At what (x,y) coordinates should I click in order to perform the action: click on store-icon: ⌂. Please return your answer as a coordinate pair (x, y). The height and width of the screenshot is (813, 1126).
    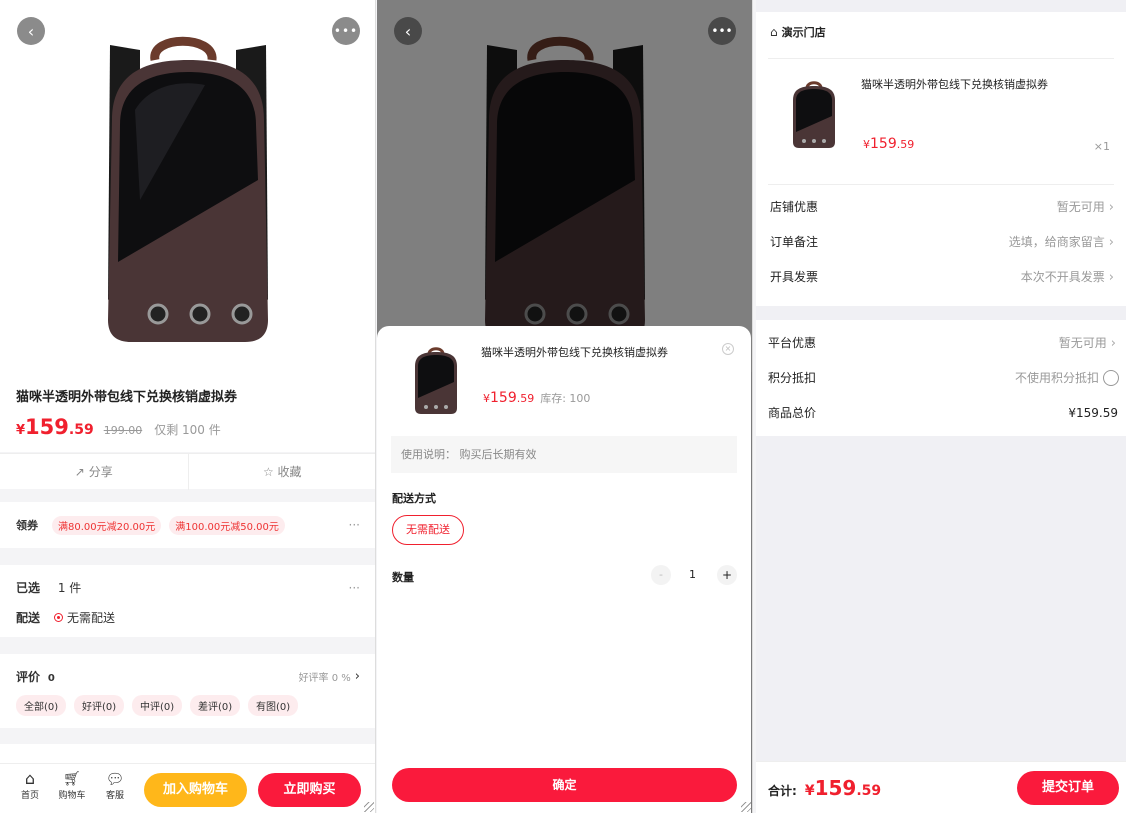
    Looking at the image, I should click on (774, 32).